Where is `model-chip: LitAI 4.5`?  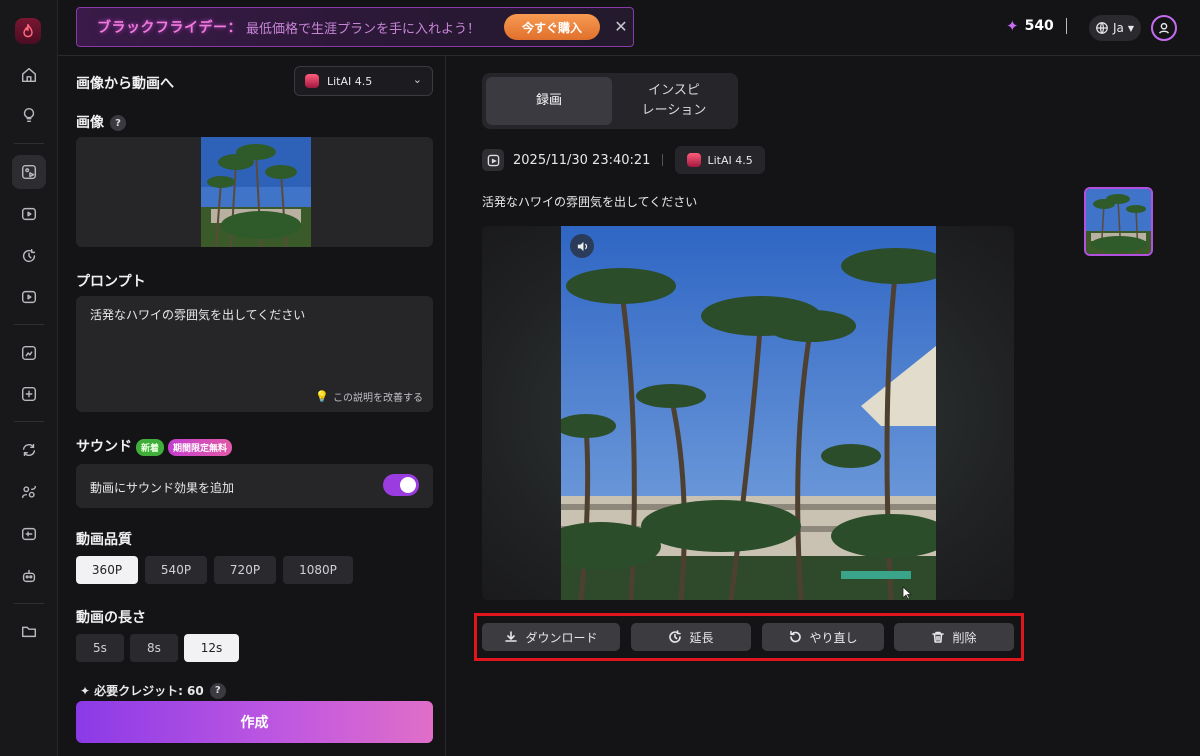 model-chip: LitAI 4.5 is located at coordinates (720, 160).